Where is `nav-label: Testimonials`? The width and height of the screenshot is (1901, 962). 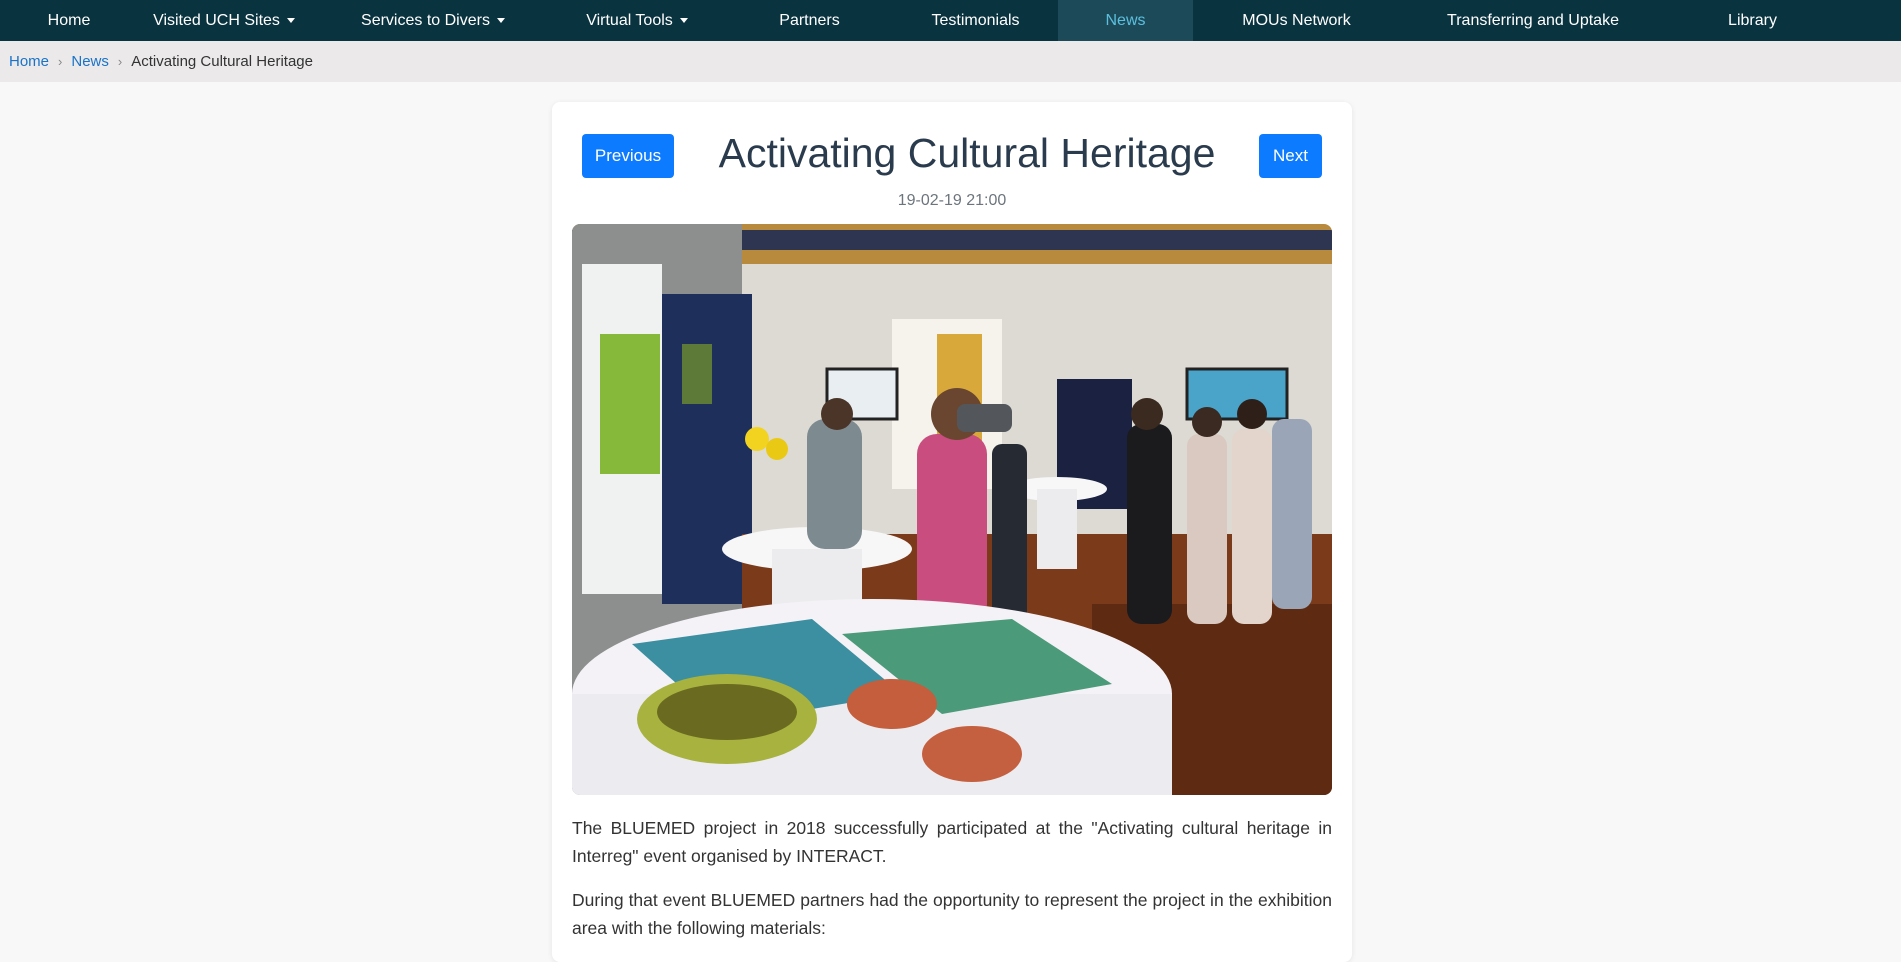
nav-label: Testimonials is located at coordinates (975, 20).